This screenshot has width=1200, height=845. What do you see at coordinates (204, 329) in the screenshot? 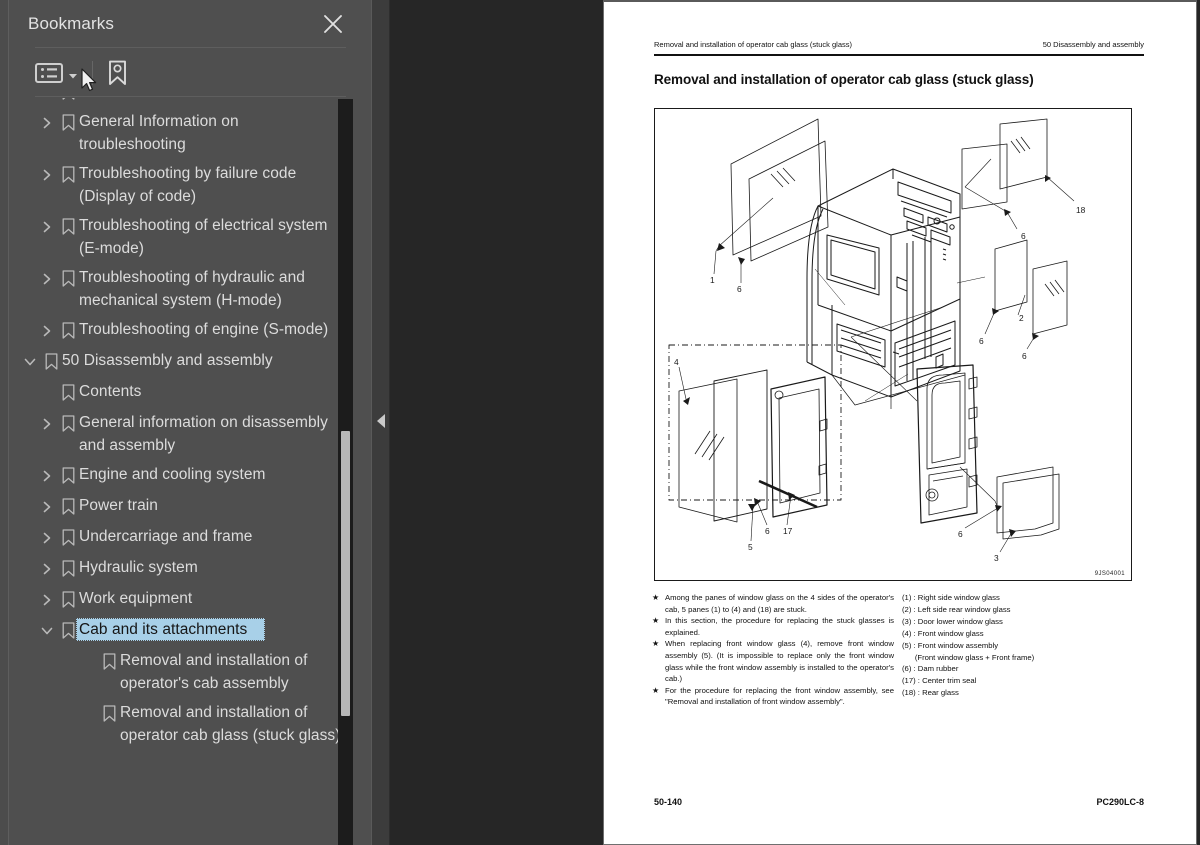
I see `bookmark-label: Troubleshooting of engine (S-mode)` at bounding box center [204, 329].